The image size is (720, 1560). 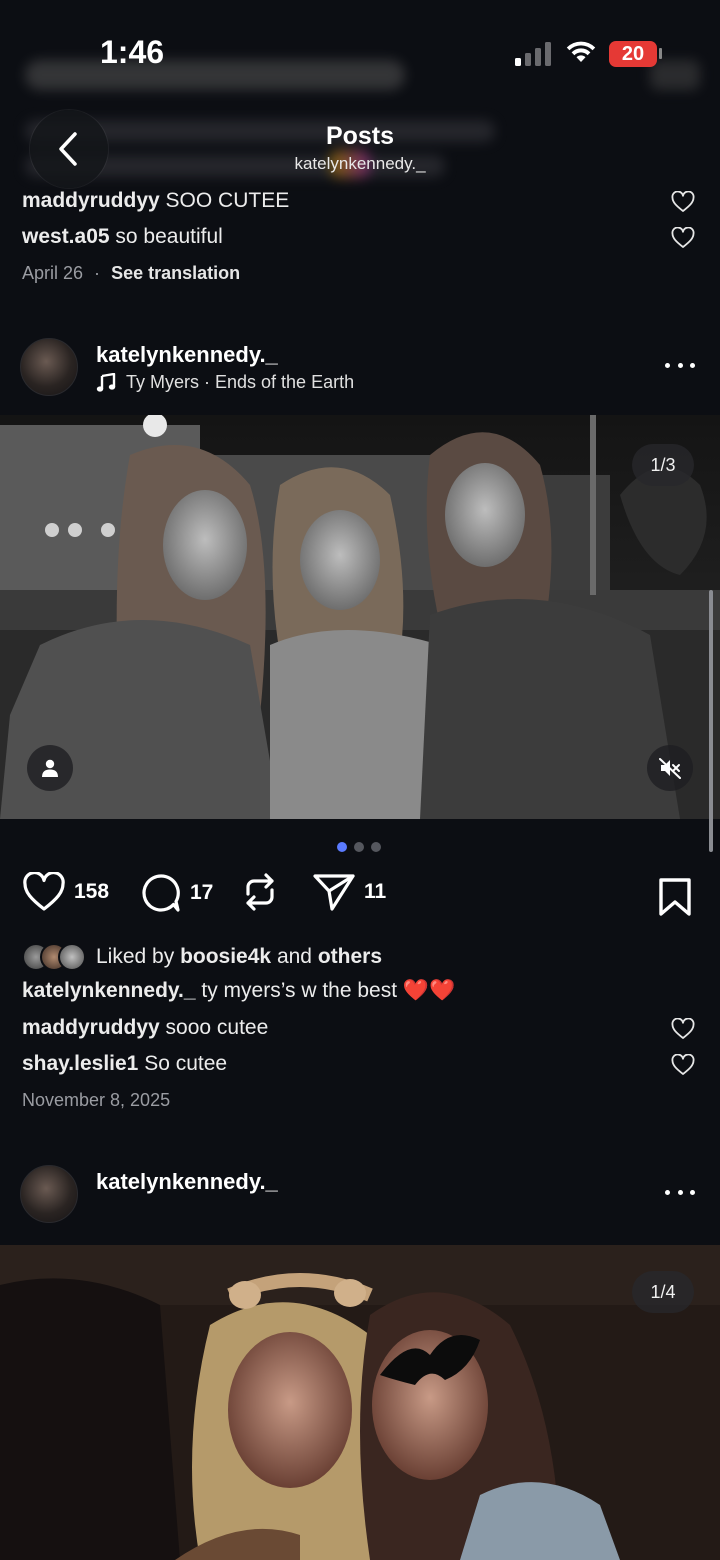 I want to click on comment-text: So cutee, so click(x=186, y=1063).